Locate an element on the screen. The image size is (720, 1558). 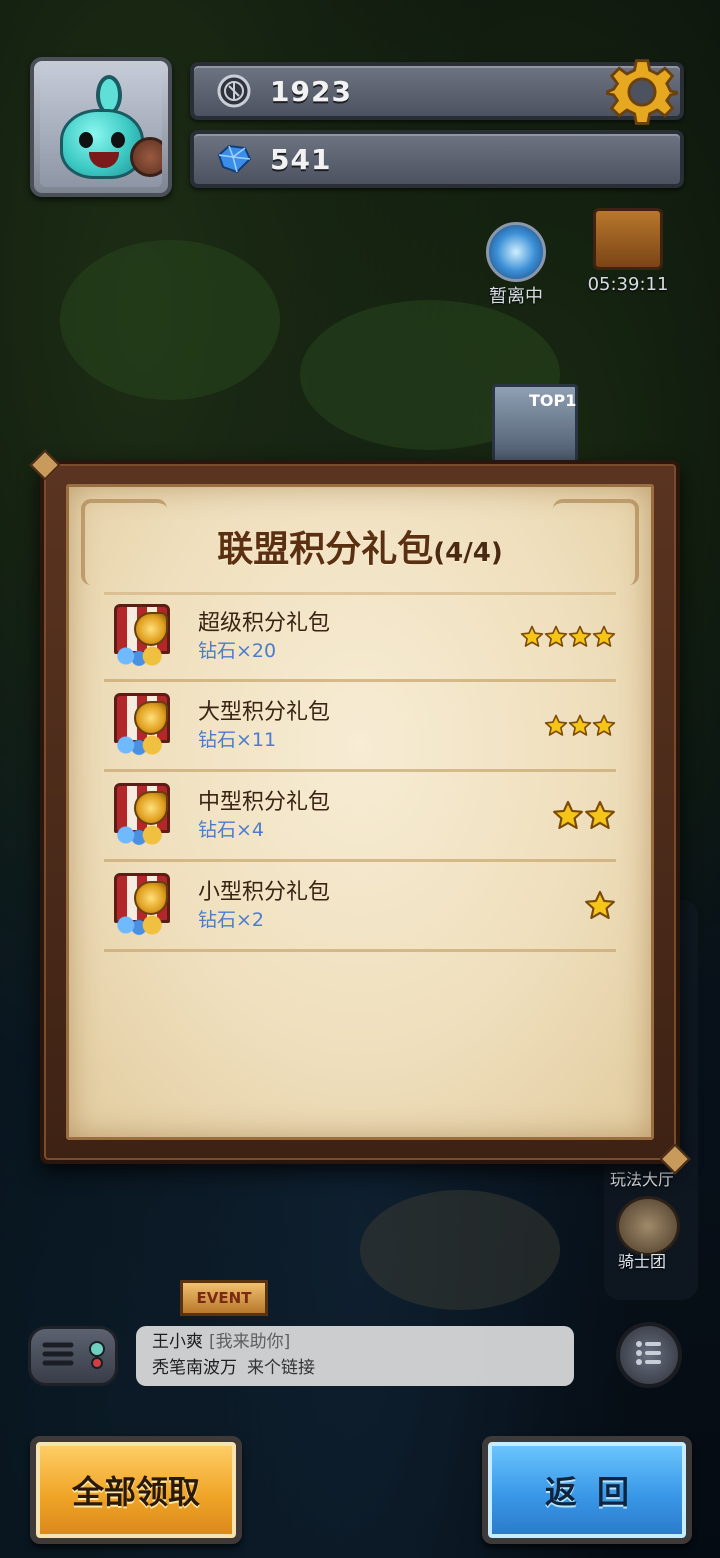
pack-reward: 钻石×11 is located at coordinates (237, 739).